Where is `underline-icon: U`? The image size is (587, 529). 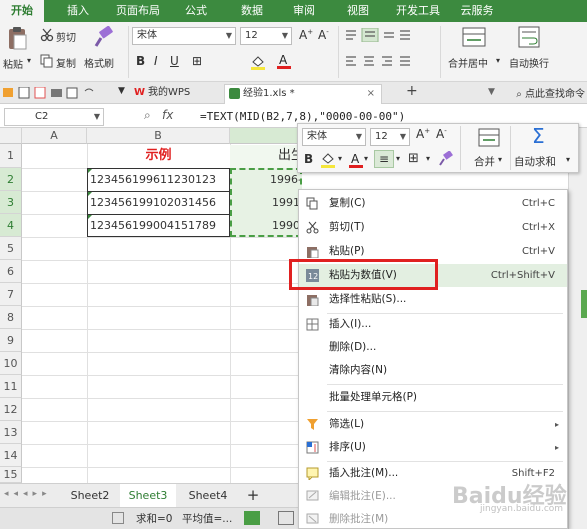
underline-icon: U is located at coordinates (174, 61).